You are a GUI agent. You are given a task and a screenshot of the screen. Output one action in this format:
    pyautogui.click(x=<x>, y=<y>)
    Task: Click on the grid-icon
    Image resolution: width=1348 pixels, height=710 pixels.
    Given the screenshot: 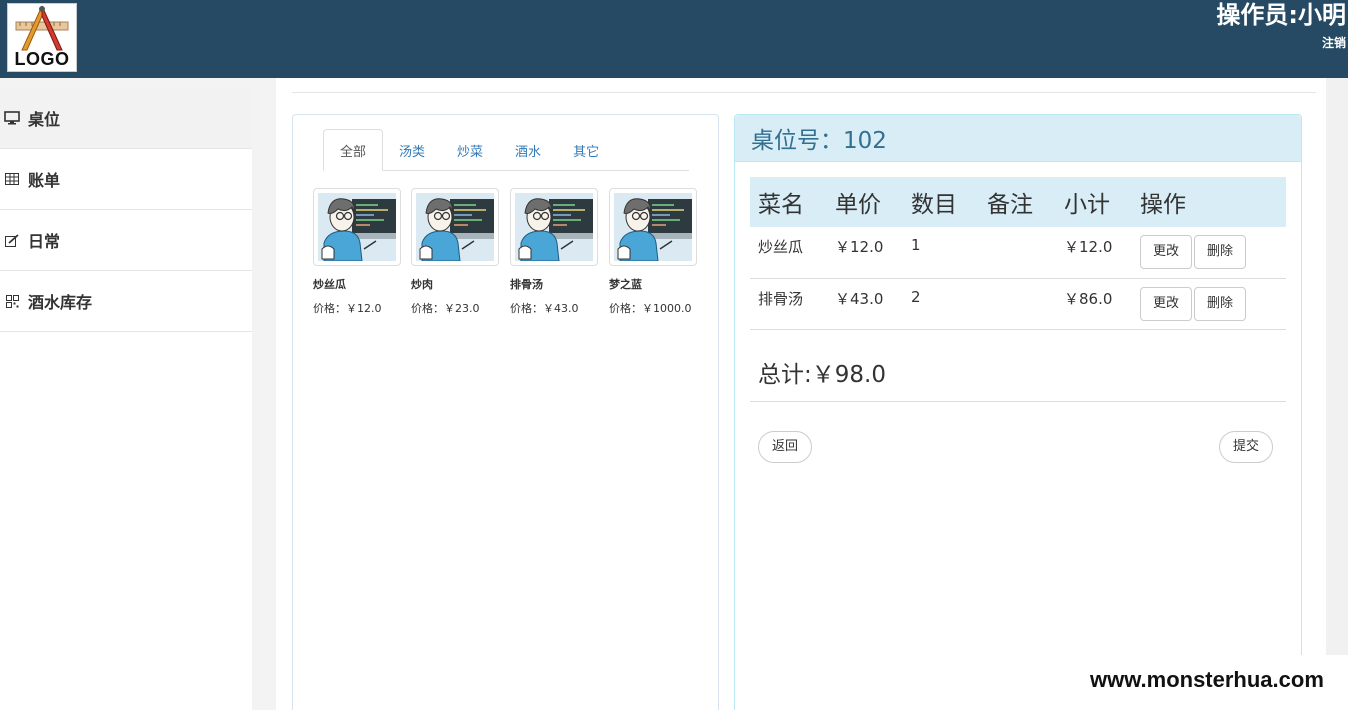 What is the action you would take?
    pyautogui.click(x=12, y=301)
    